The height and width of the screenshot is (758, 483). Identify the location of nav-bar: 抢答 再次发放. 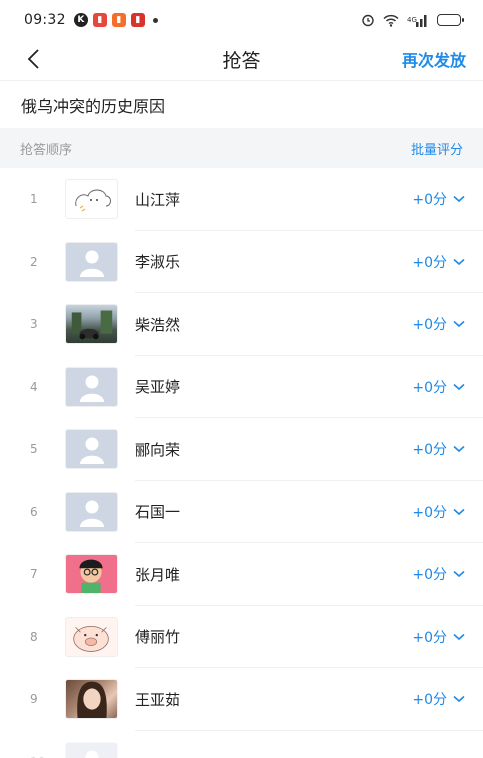
(241, 59).